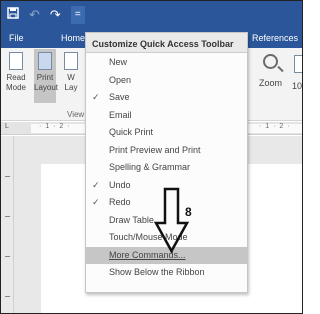 The image size is (320, 314). I want to click on menu-item-draw-table: Draw Table, so click(166, 221).